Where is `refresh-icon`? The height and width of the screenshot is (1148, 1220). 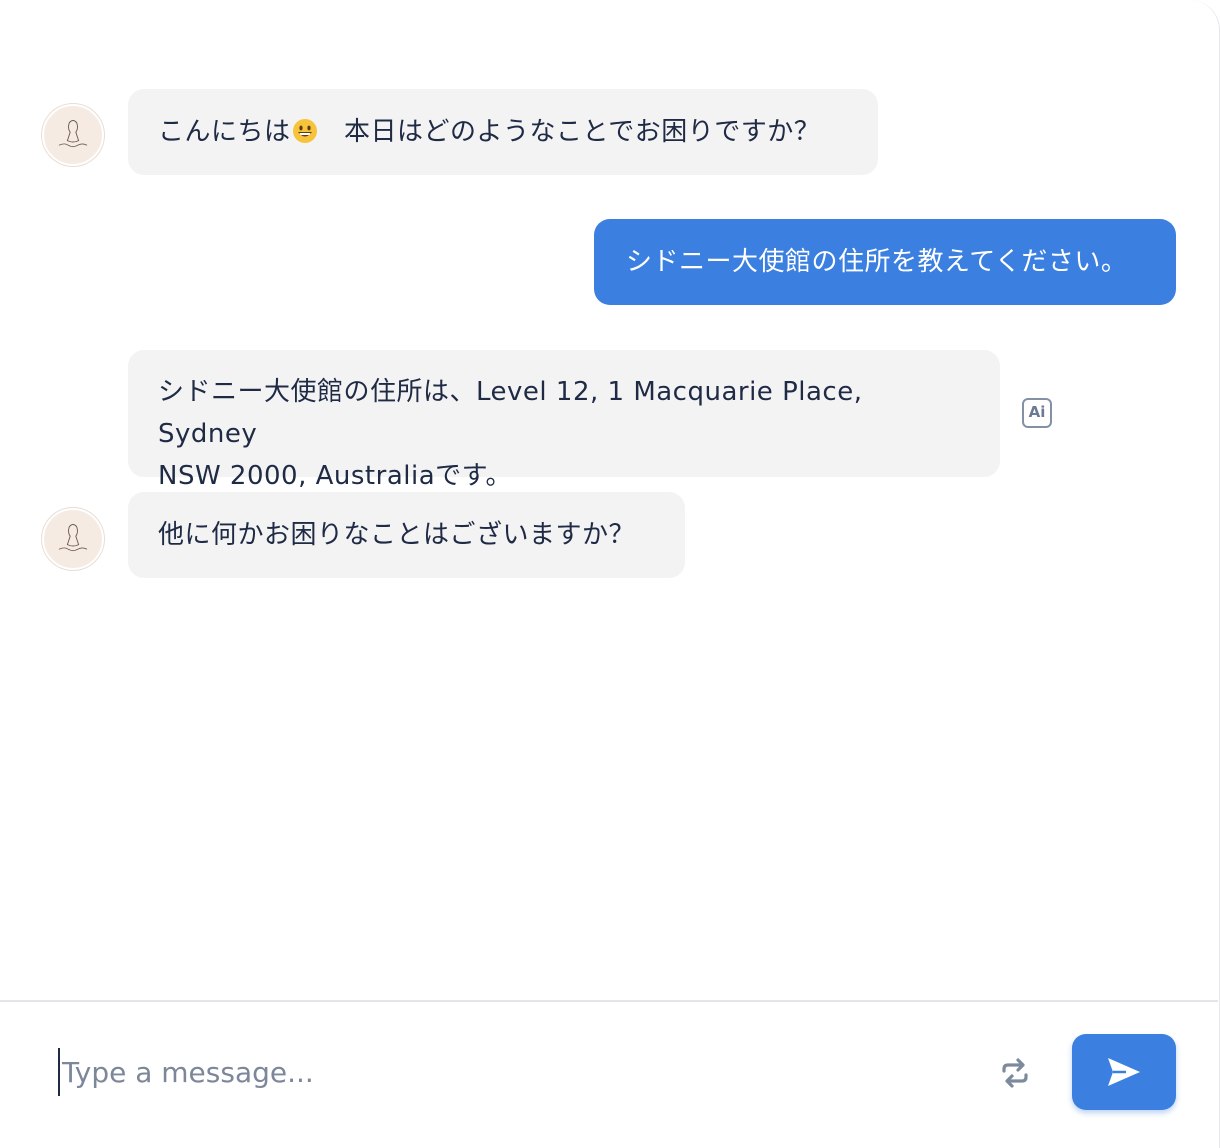 refresh-icon is located at coordinates (1015, 1073).